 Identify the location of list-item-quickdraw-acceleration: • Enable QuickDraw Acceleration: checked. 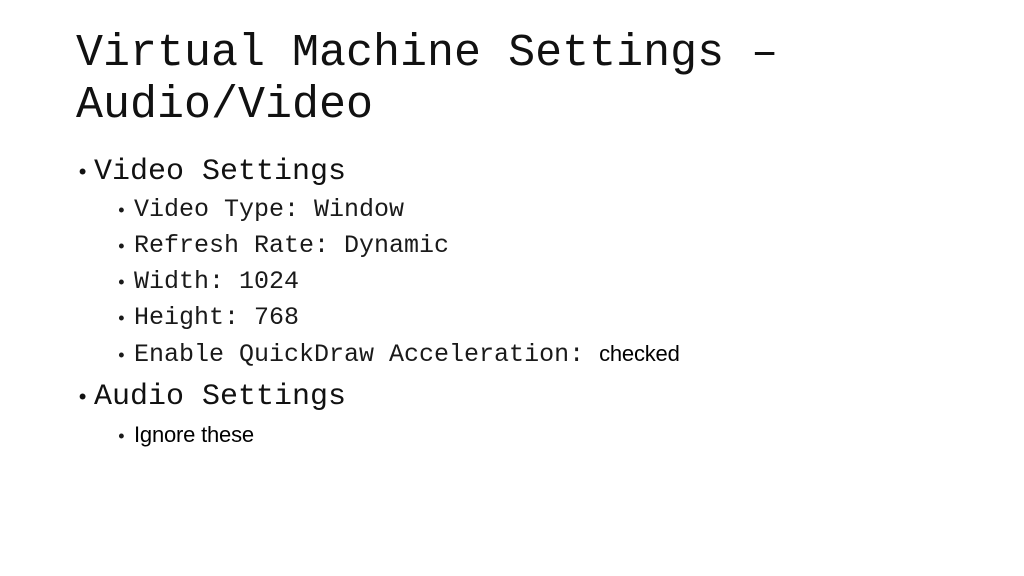
(556, 355).